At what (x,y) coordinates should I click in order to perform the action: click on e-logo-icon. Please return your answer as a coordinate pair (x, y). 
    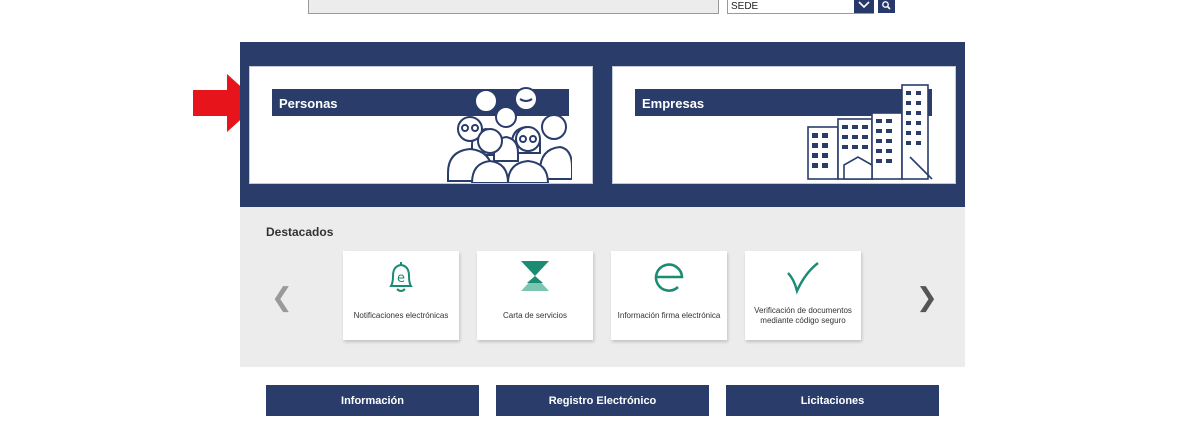
    Looking at the image, I should click on (669, 277).